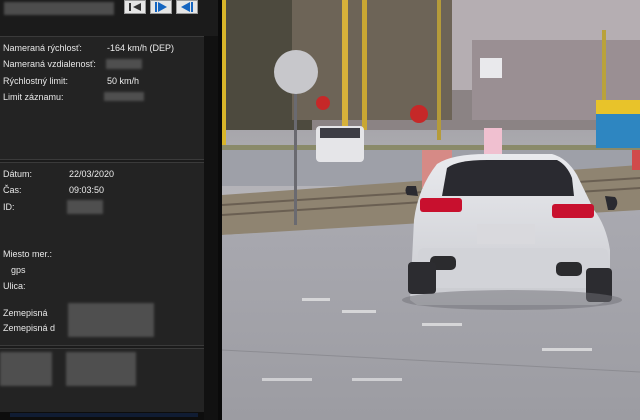  What do you see at coordinates (87, 190) in the screenshot?
I see `time-value: 09:03:50` at bounding box center [87, 190].